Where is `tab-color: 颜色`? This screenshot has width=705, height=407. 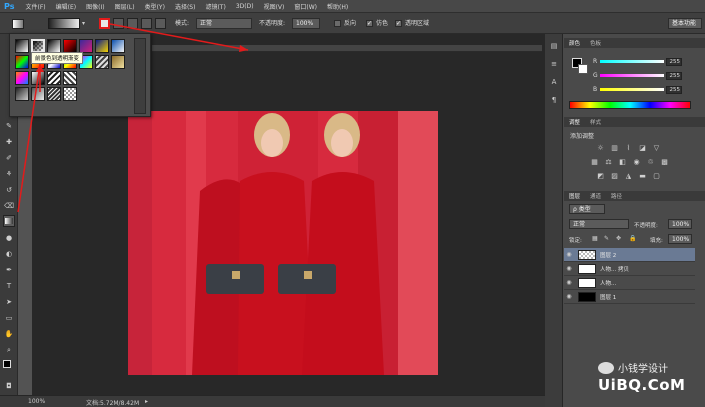
tab-color: 颜色 is located at coordinates (574, 43).